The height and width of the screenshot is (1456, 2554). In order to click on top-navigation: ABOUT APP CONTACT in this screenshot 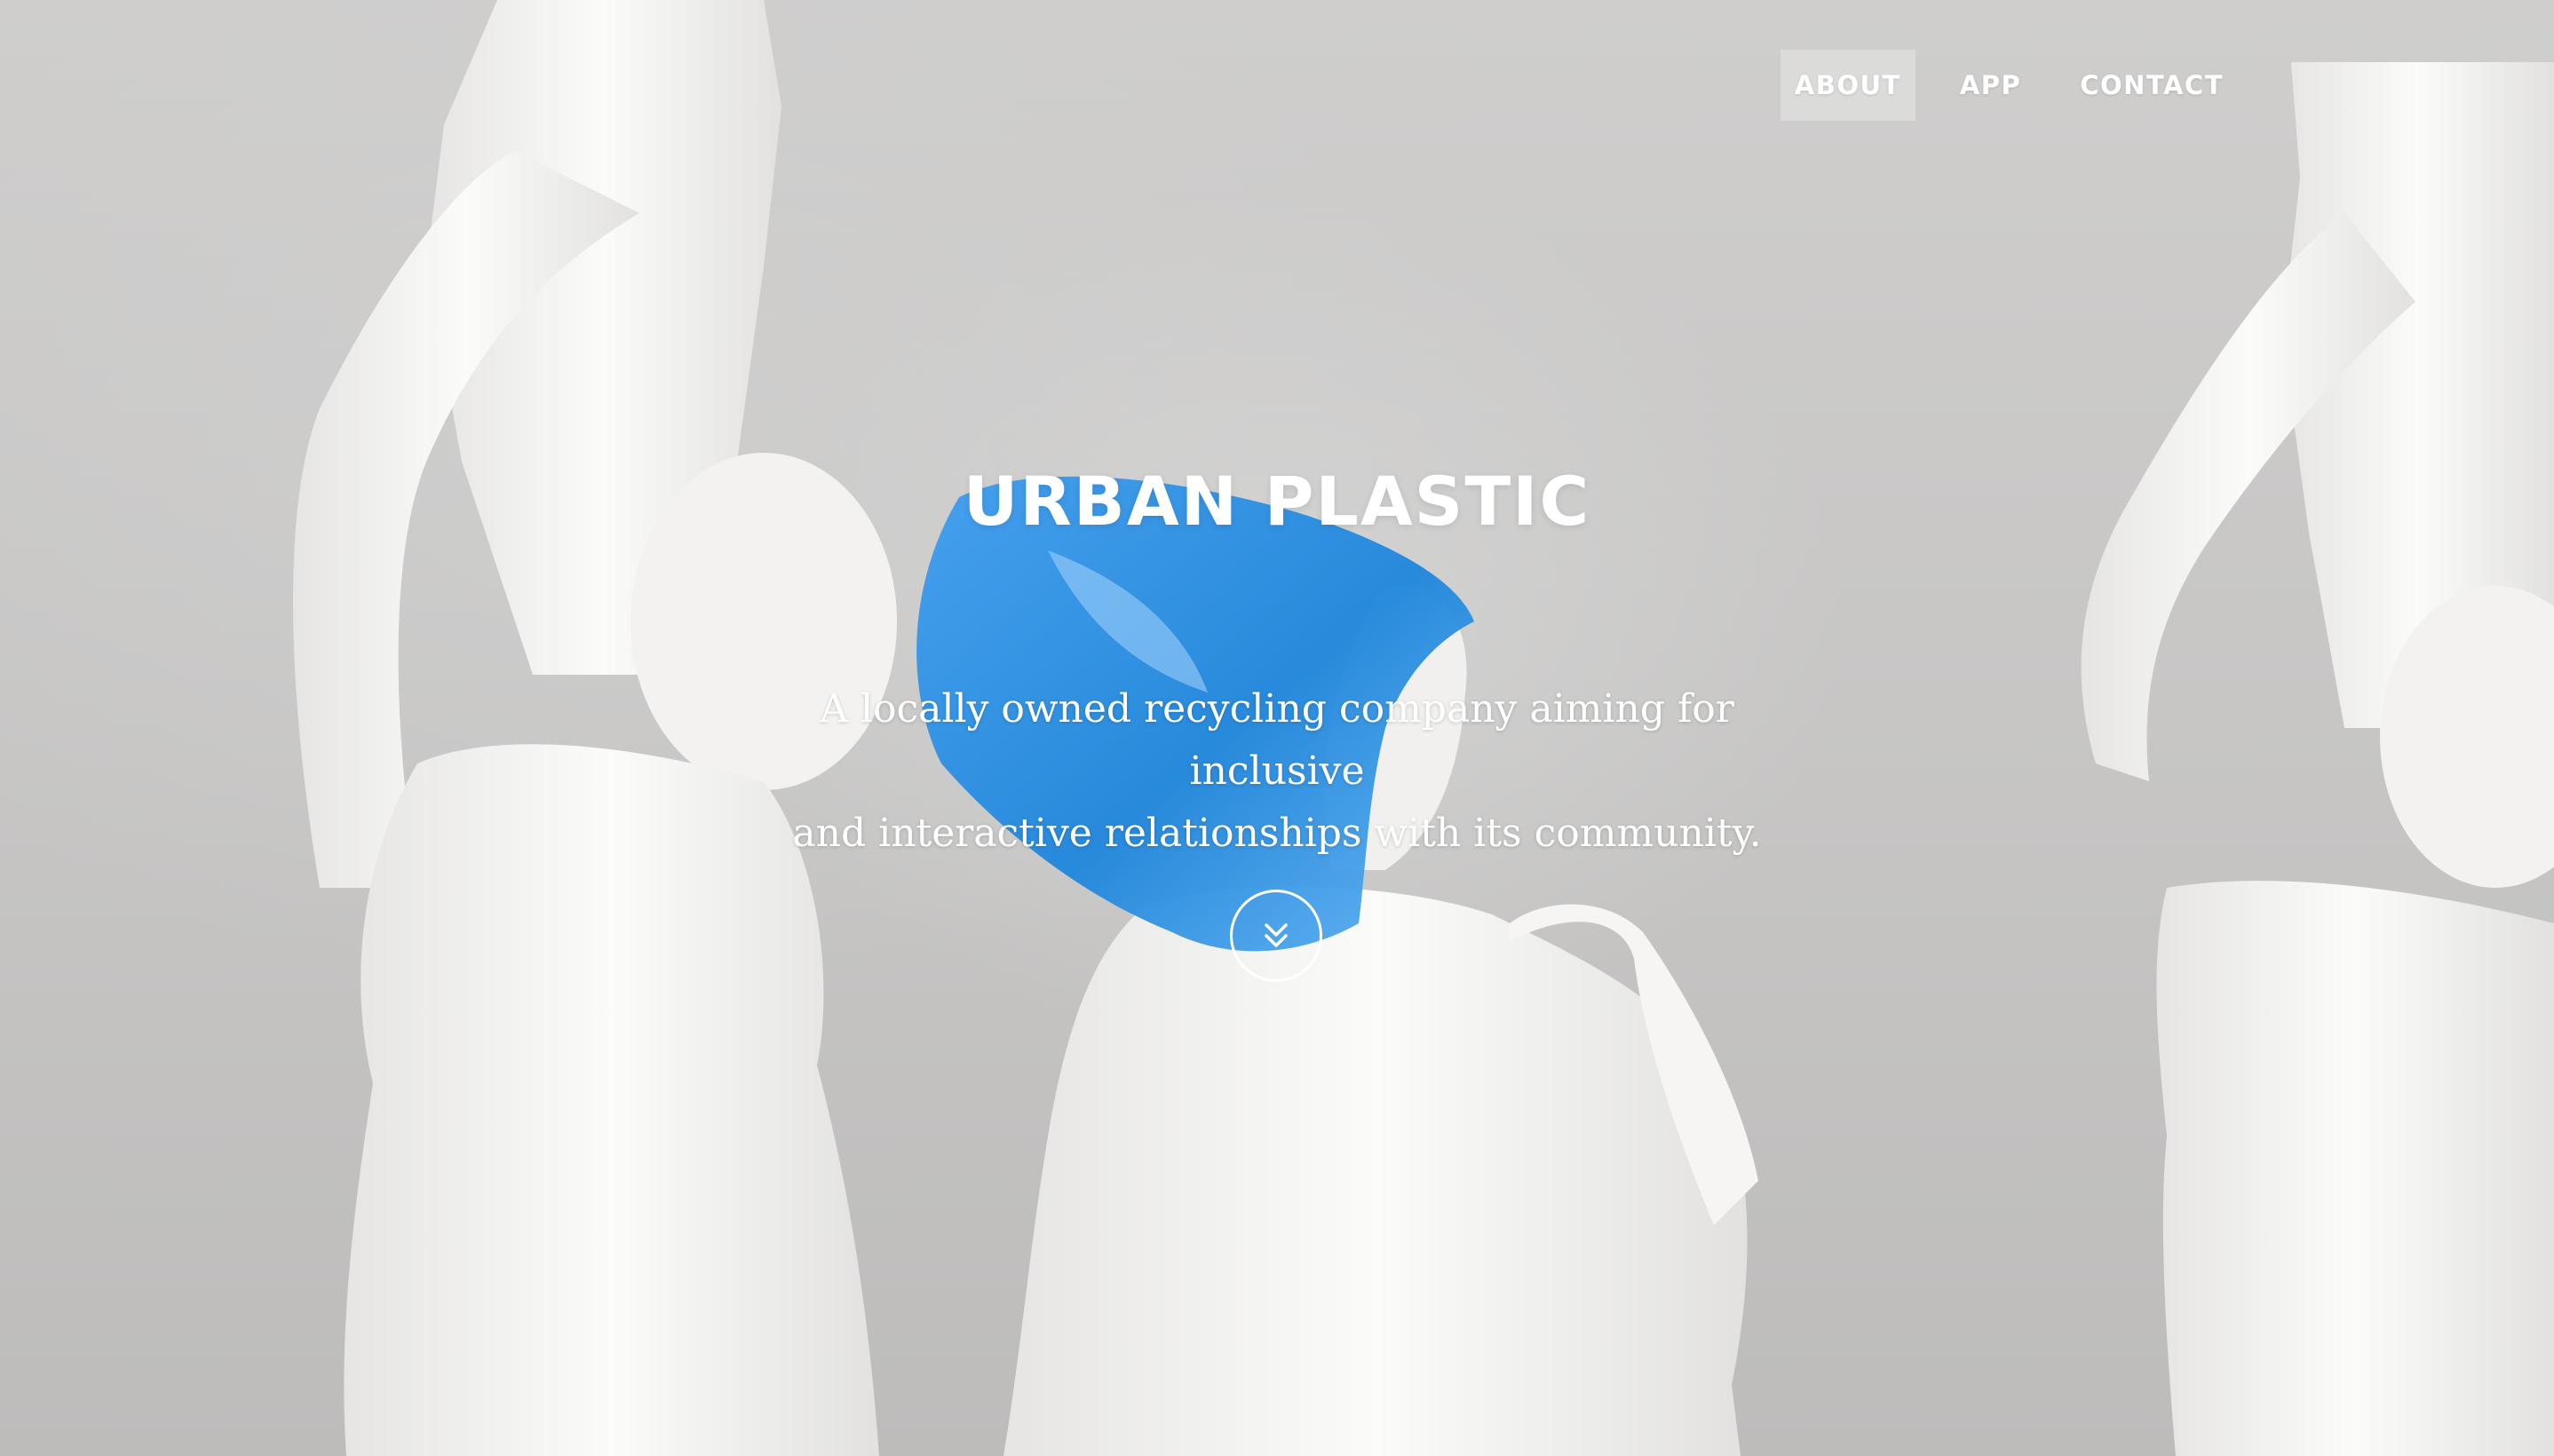, I will do `click(1994, 85)`.